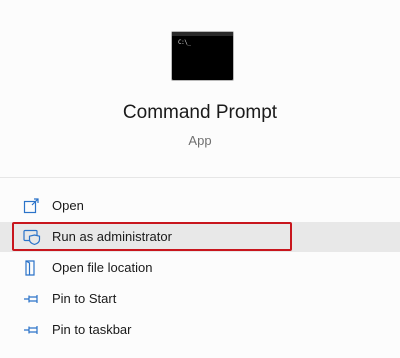 The height and width of the screenshot is (358, 400). I want to click on menu-item-label: Open file location, so click(102, 267).